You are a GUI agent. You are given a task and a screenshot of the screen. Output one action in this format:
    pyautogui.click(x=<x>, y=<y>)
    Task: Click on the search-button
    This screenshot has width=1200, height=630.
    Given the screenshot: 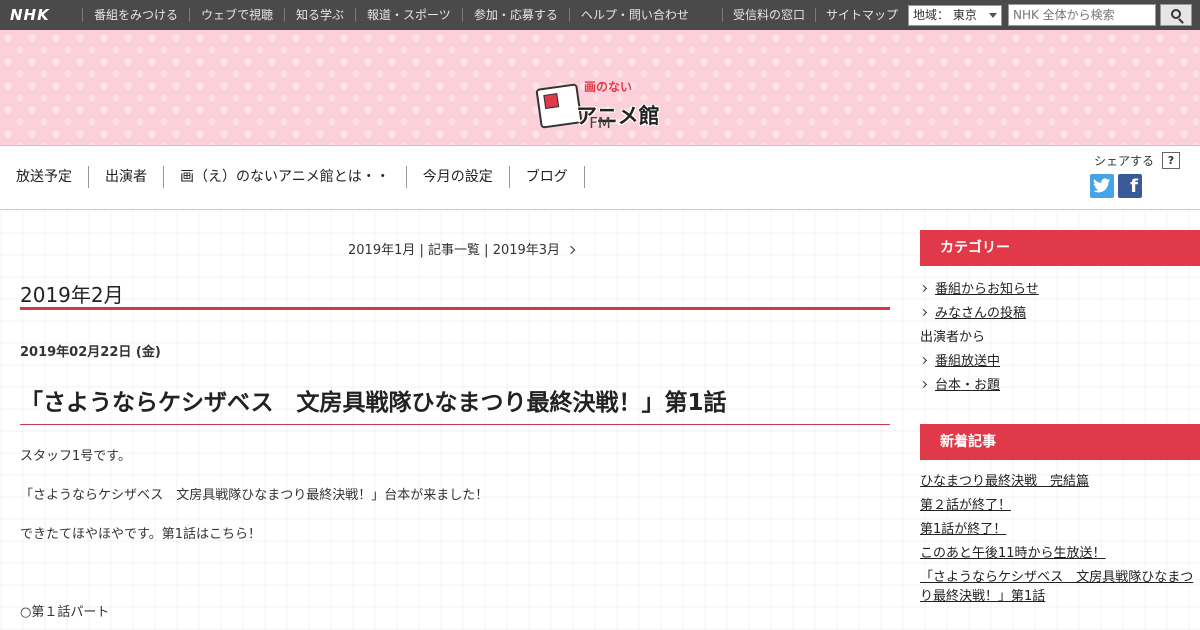 What is the action you would take?
    pyautogui.click(x=1176, y=15)
    